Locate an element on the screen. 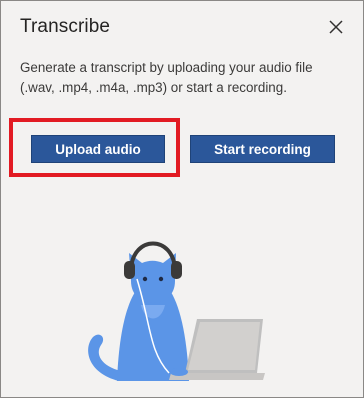 The height and width of the screenshot is (398, 364). close-icon is located at coordinates (336, 27).